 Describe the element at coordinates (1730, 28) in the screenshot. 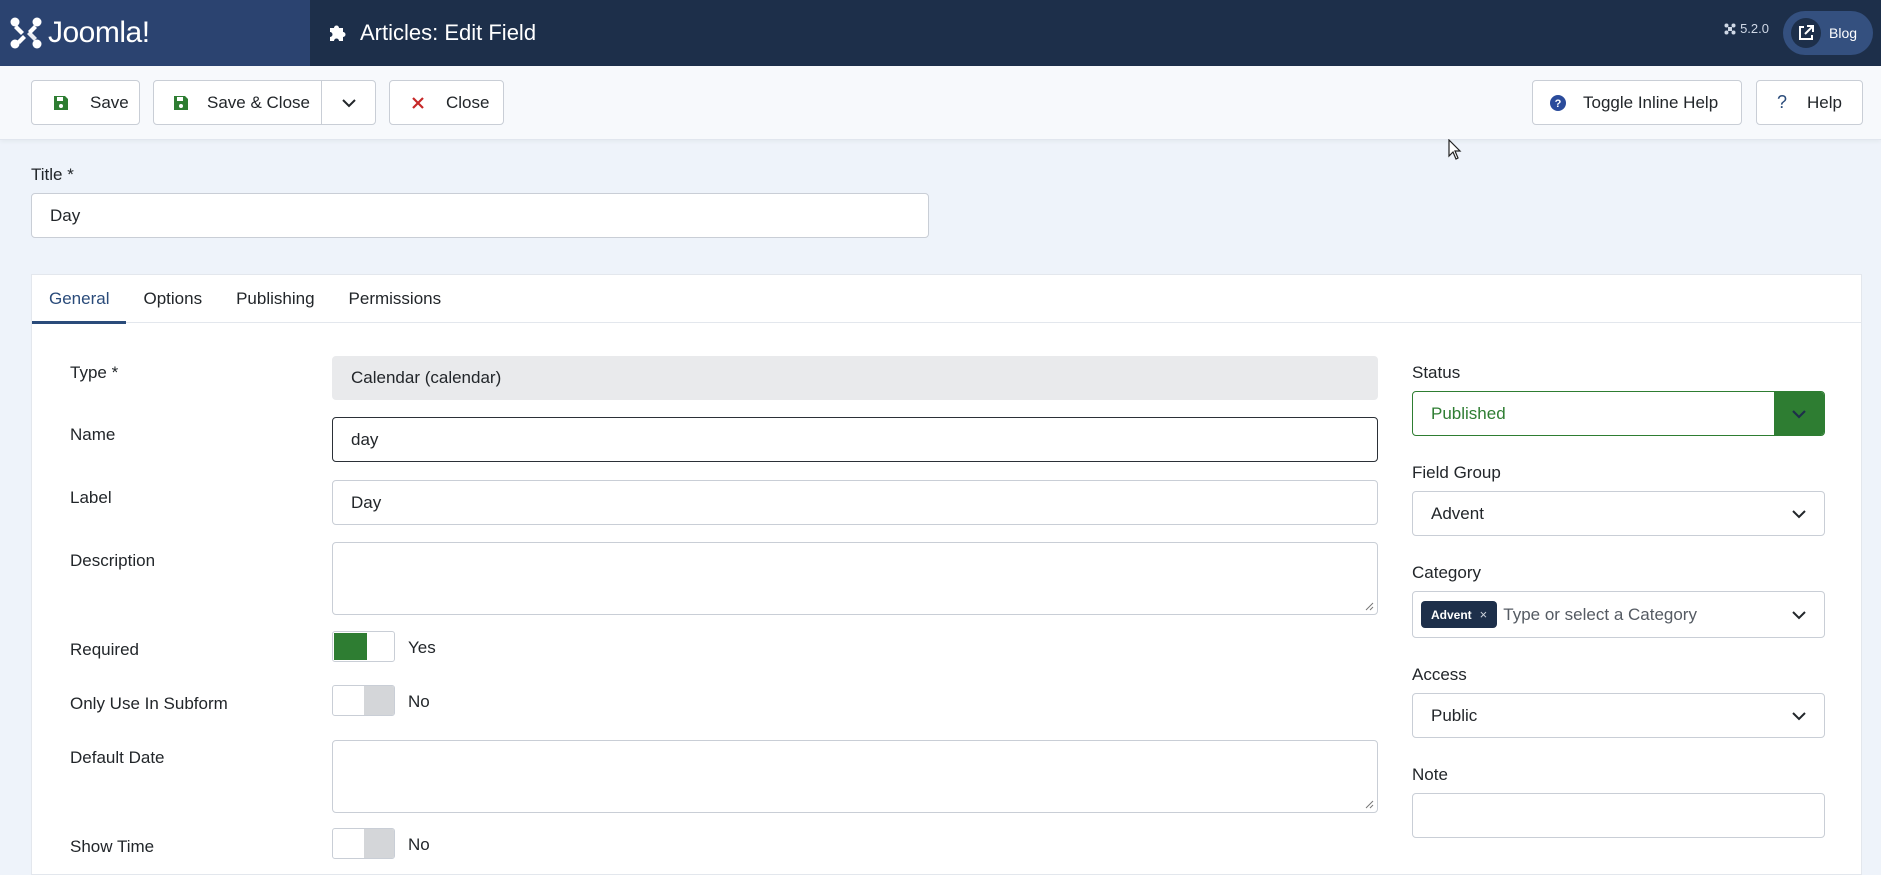

I see `joomla-small-icon` at that location.